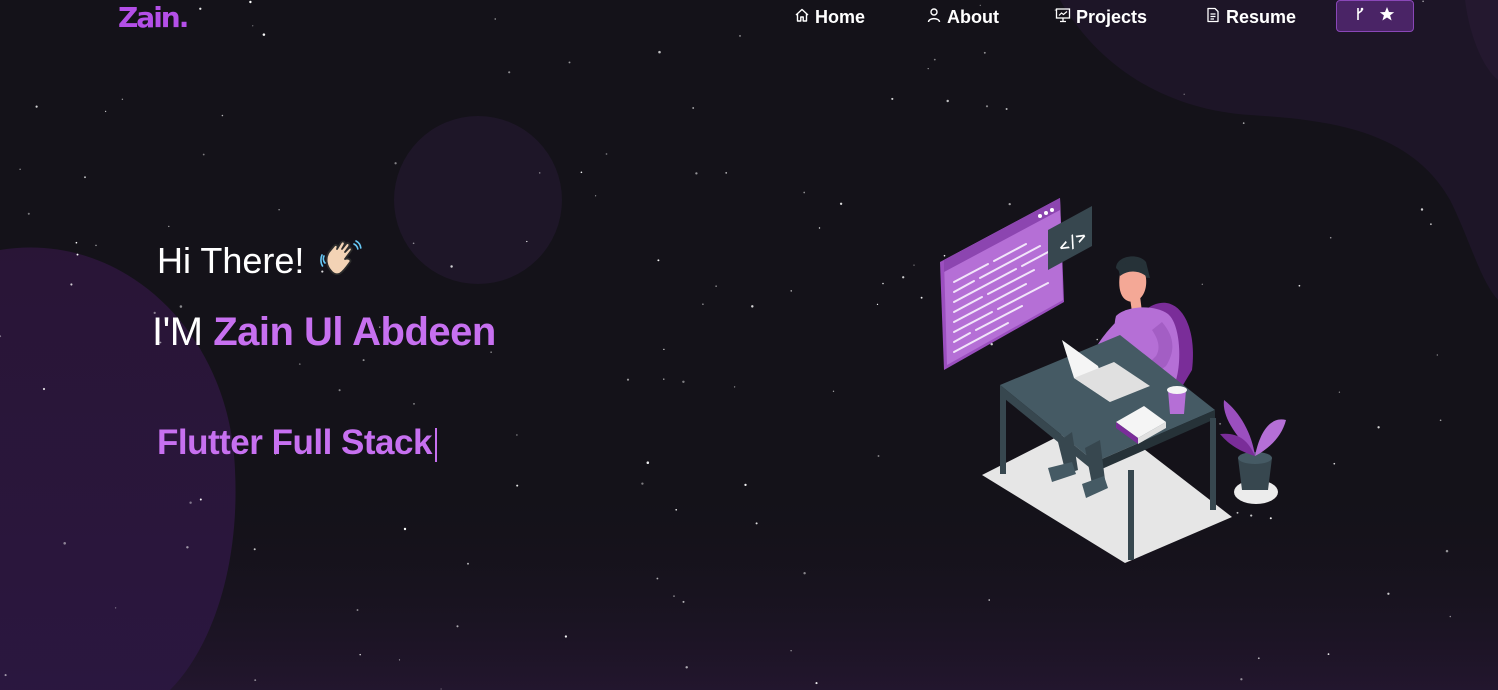 The image size is (1498, 690). Describe the element at coordinates (1213, 17) in the screenshot. I see `document-icon` at that location.